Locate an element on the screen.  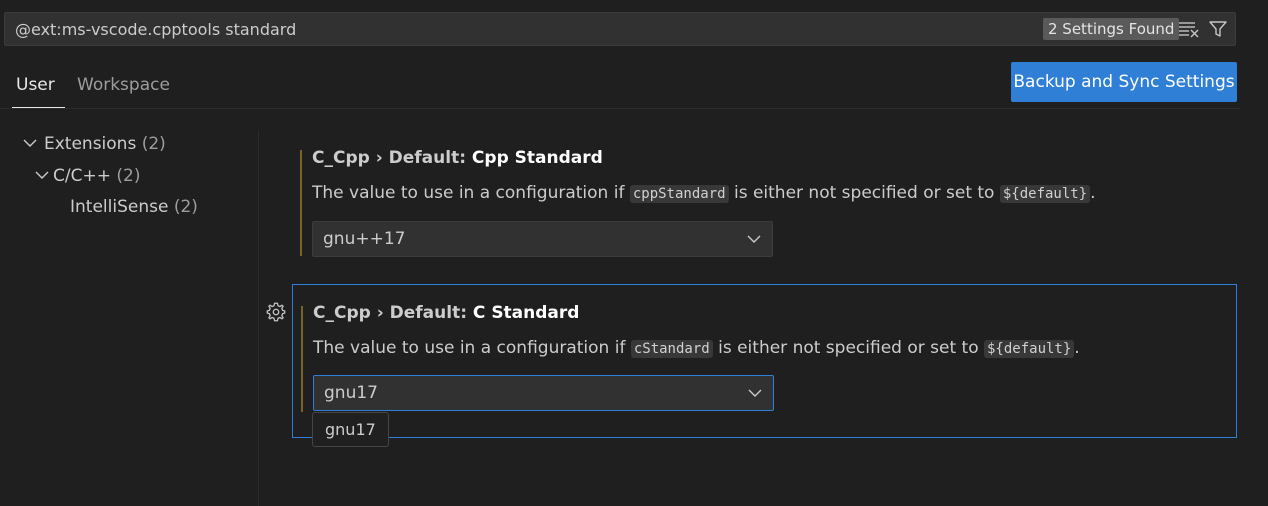
setting-name: C Standard is located at coordinates (526, 313).